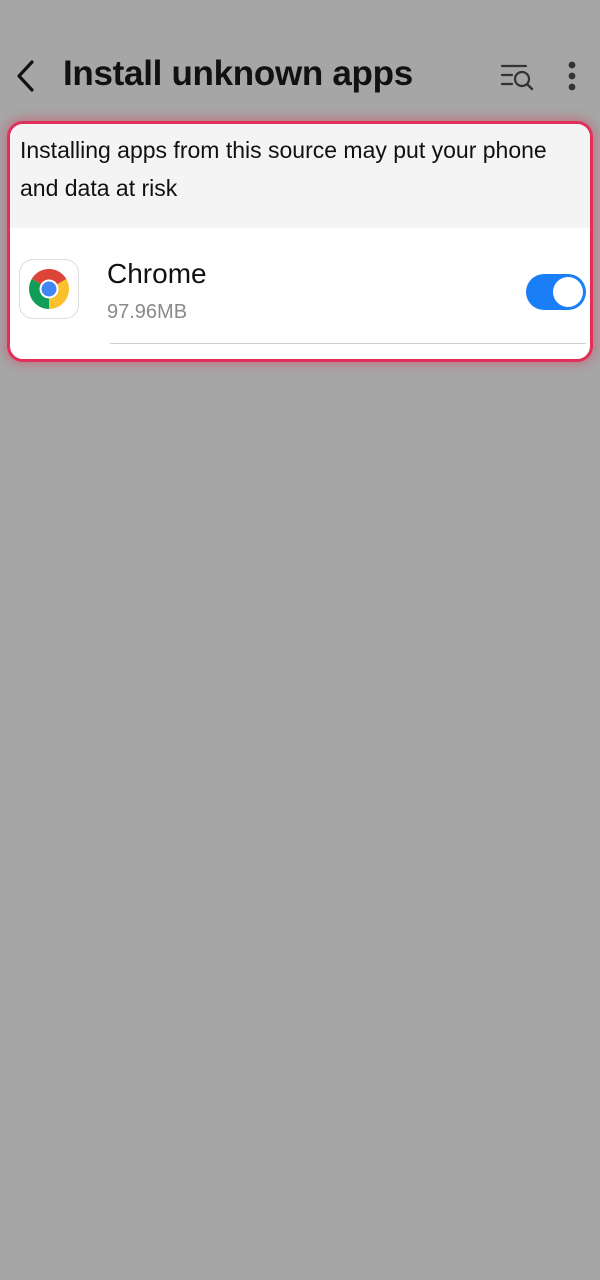 The image size is (600, 1280). Describe the element at coordinates (238, 73) in the screenshot. I see `page-title: Install unknown apps` at that location.